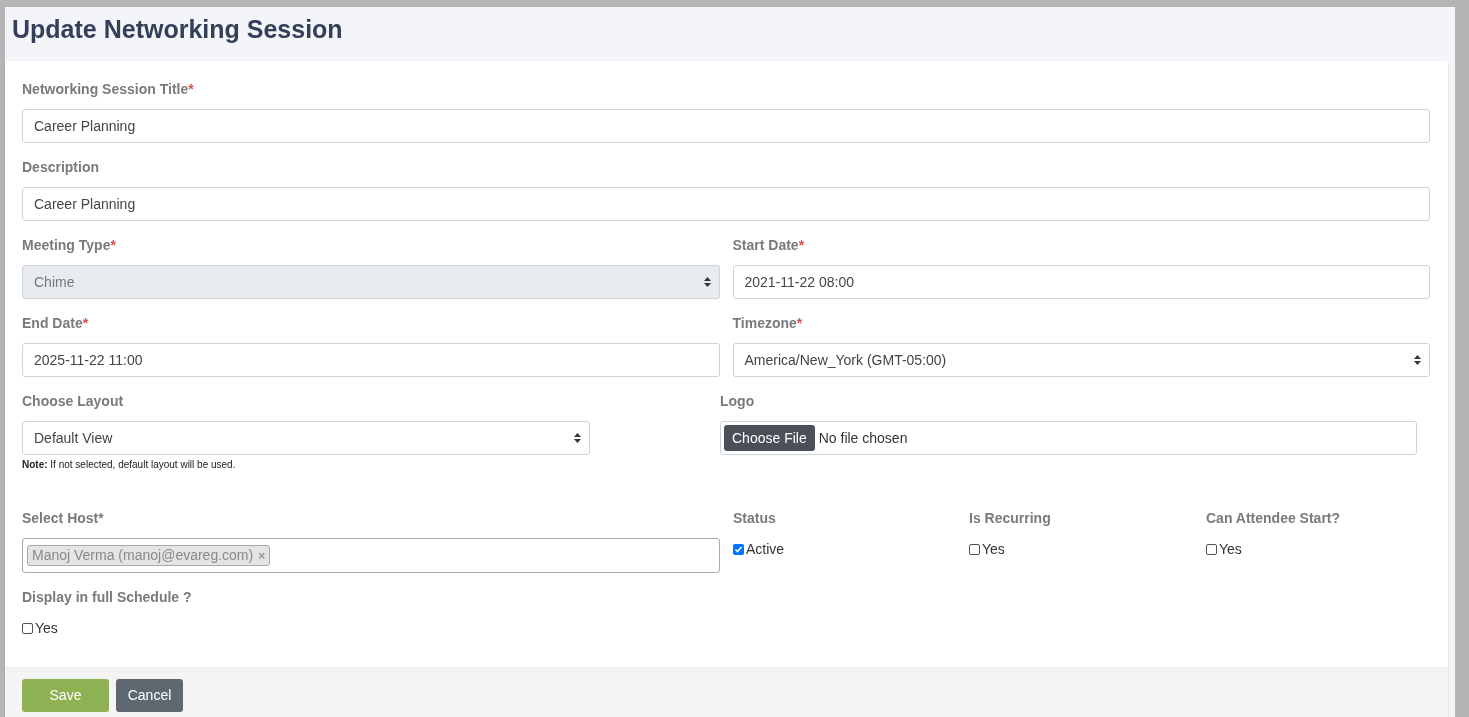  What do you see at coordinates (105, 89) in the screenshot?
I see `field-label: Networking Session Title` at bounding box center [105, 89].